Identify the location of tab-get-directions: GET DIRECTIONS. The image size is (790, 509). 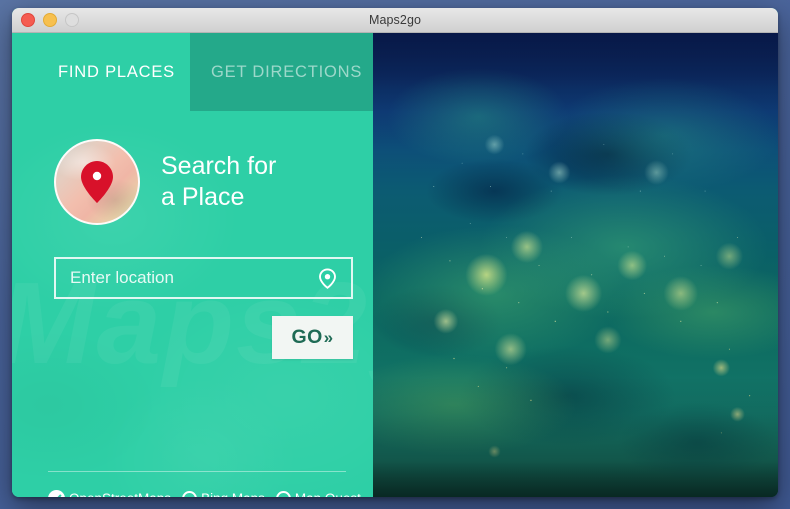
(281, 72).